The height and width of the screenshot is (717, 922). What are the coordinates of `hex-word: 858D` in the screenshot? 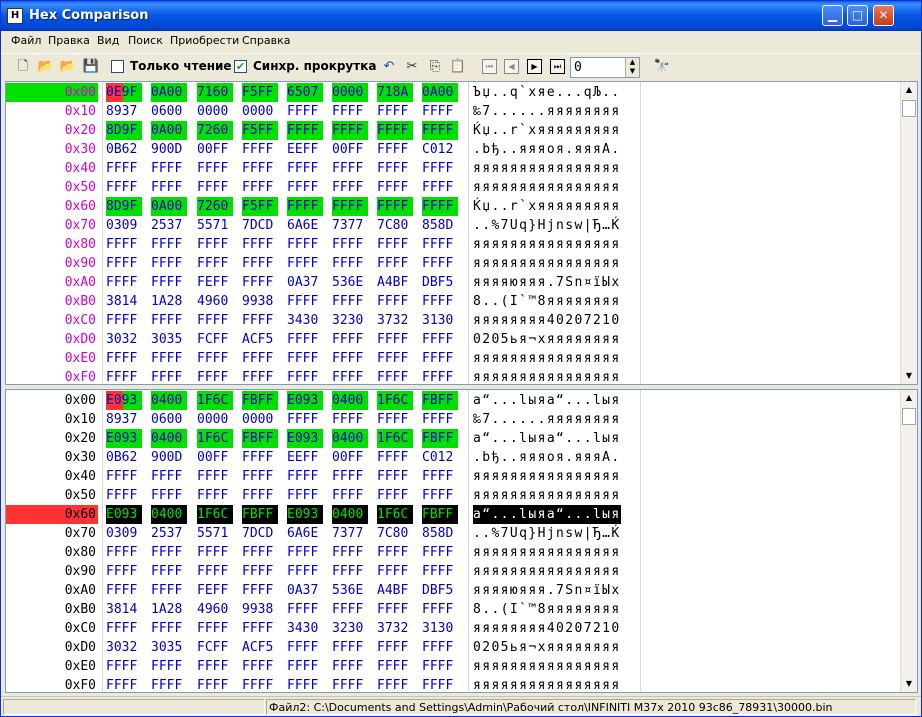 It's located at (440, 225).